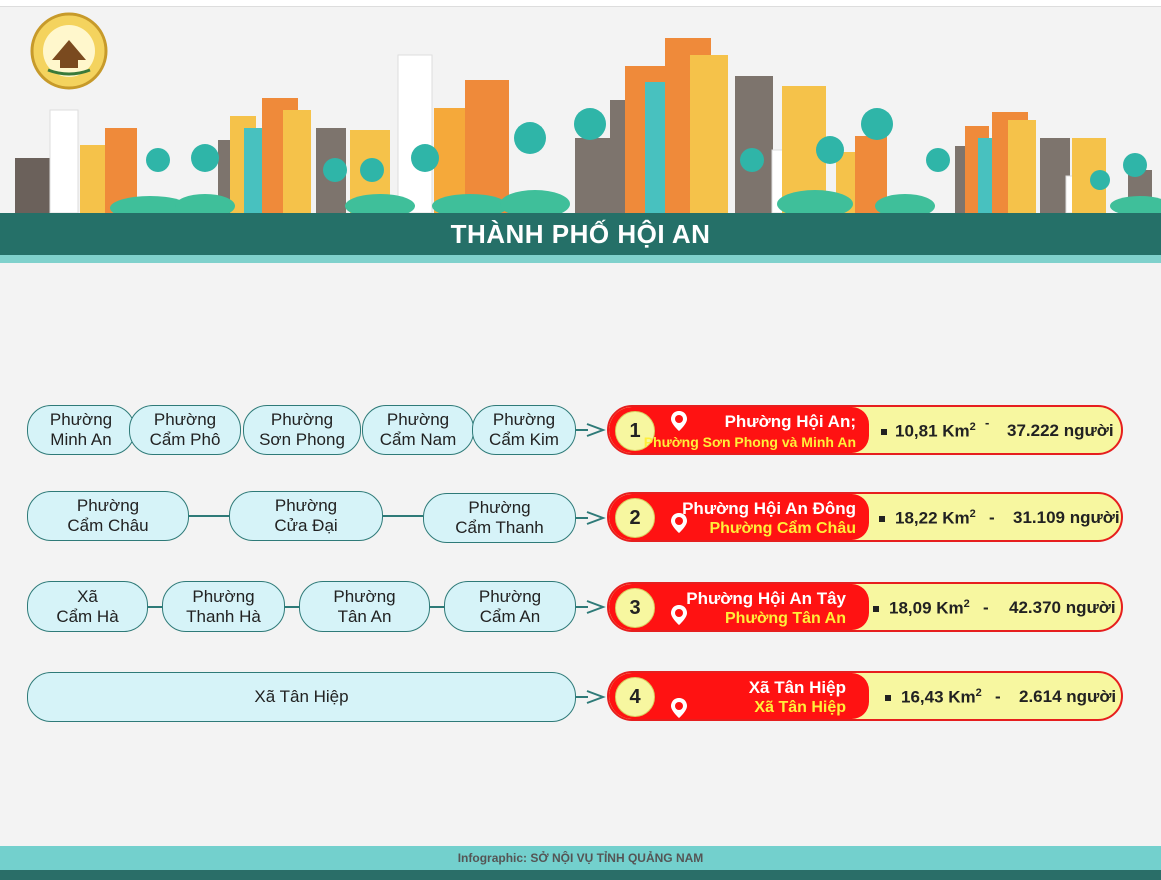 This screenshot has height=880, width=1161. Describe the element at coordinates (790, 421) in the screenshot. I see `result-name: Phường Hội An;` at that location.